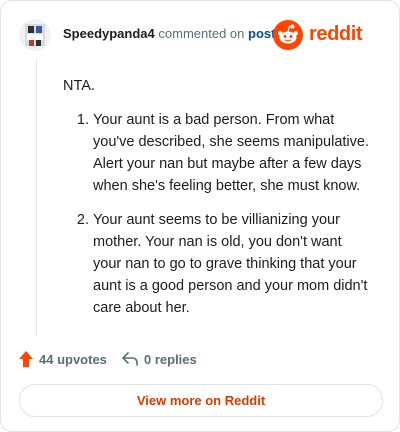  Describe the element at coordinates (201, 400) in the screenshot. I see `view-more-button: View more on Reddit` at that location.